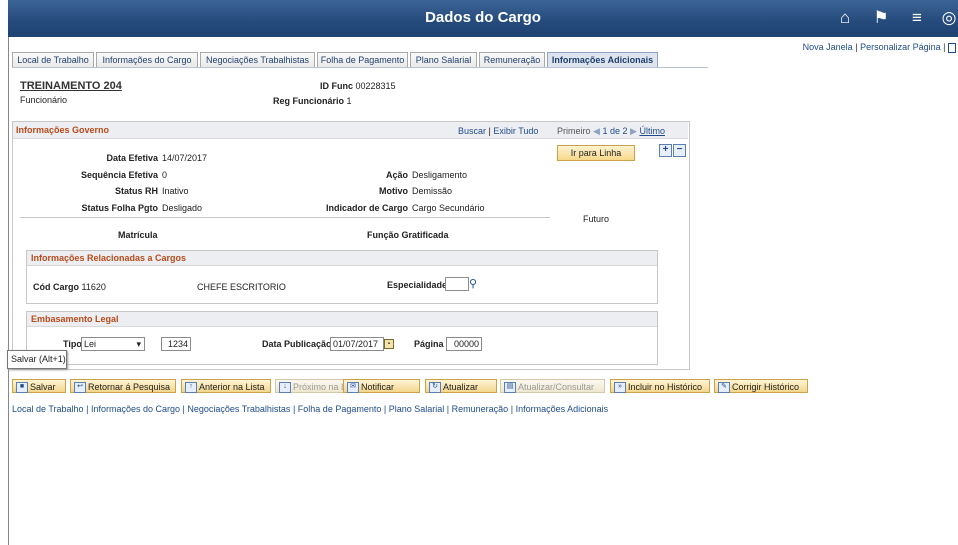 Image resolution: width=958 pixels, height=545 pixels. Describe the element at coordinates (457, 284) in the screenshot. I see `specialty-input` at that location.